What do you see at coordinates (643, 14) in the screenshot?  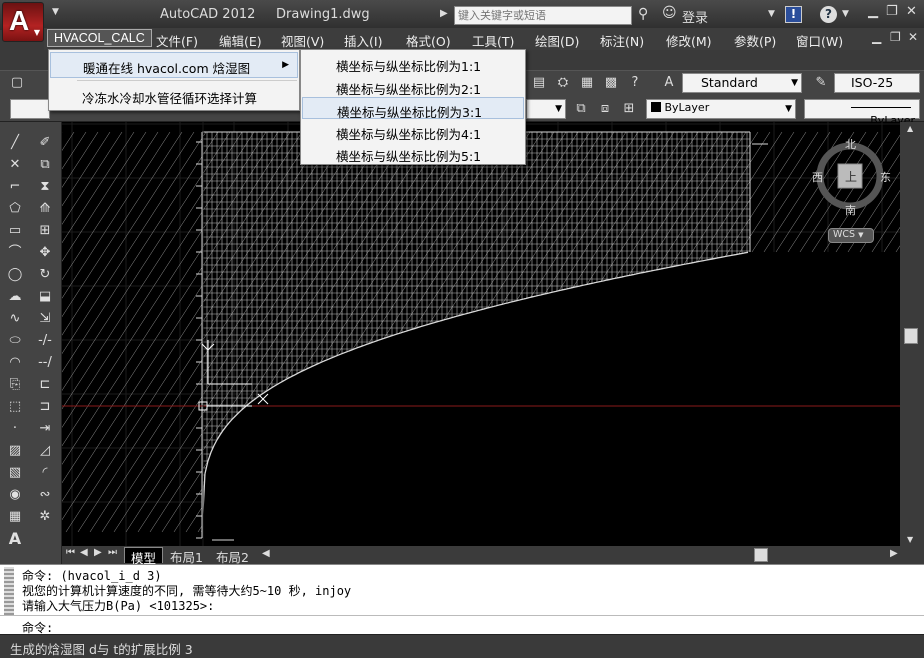 I see `binoculars-icon: ⚲` at bounding box center [643, 14].